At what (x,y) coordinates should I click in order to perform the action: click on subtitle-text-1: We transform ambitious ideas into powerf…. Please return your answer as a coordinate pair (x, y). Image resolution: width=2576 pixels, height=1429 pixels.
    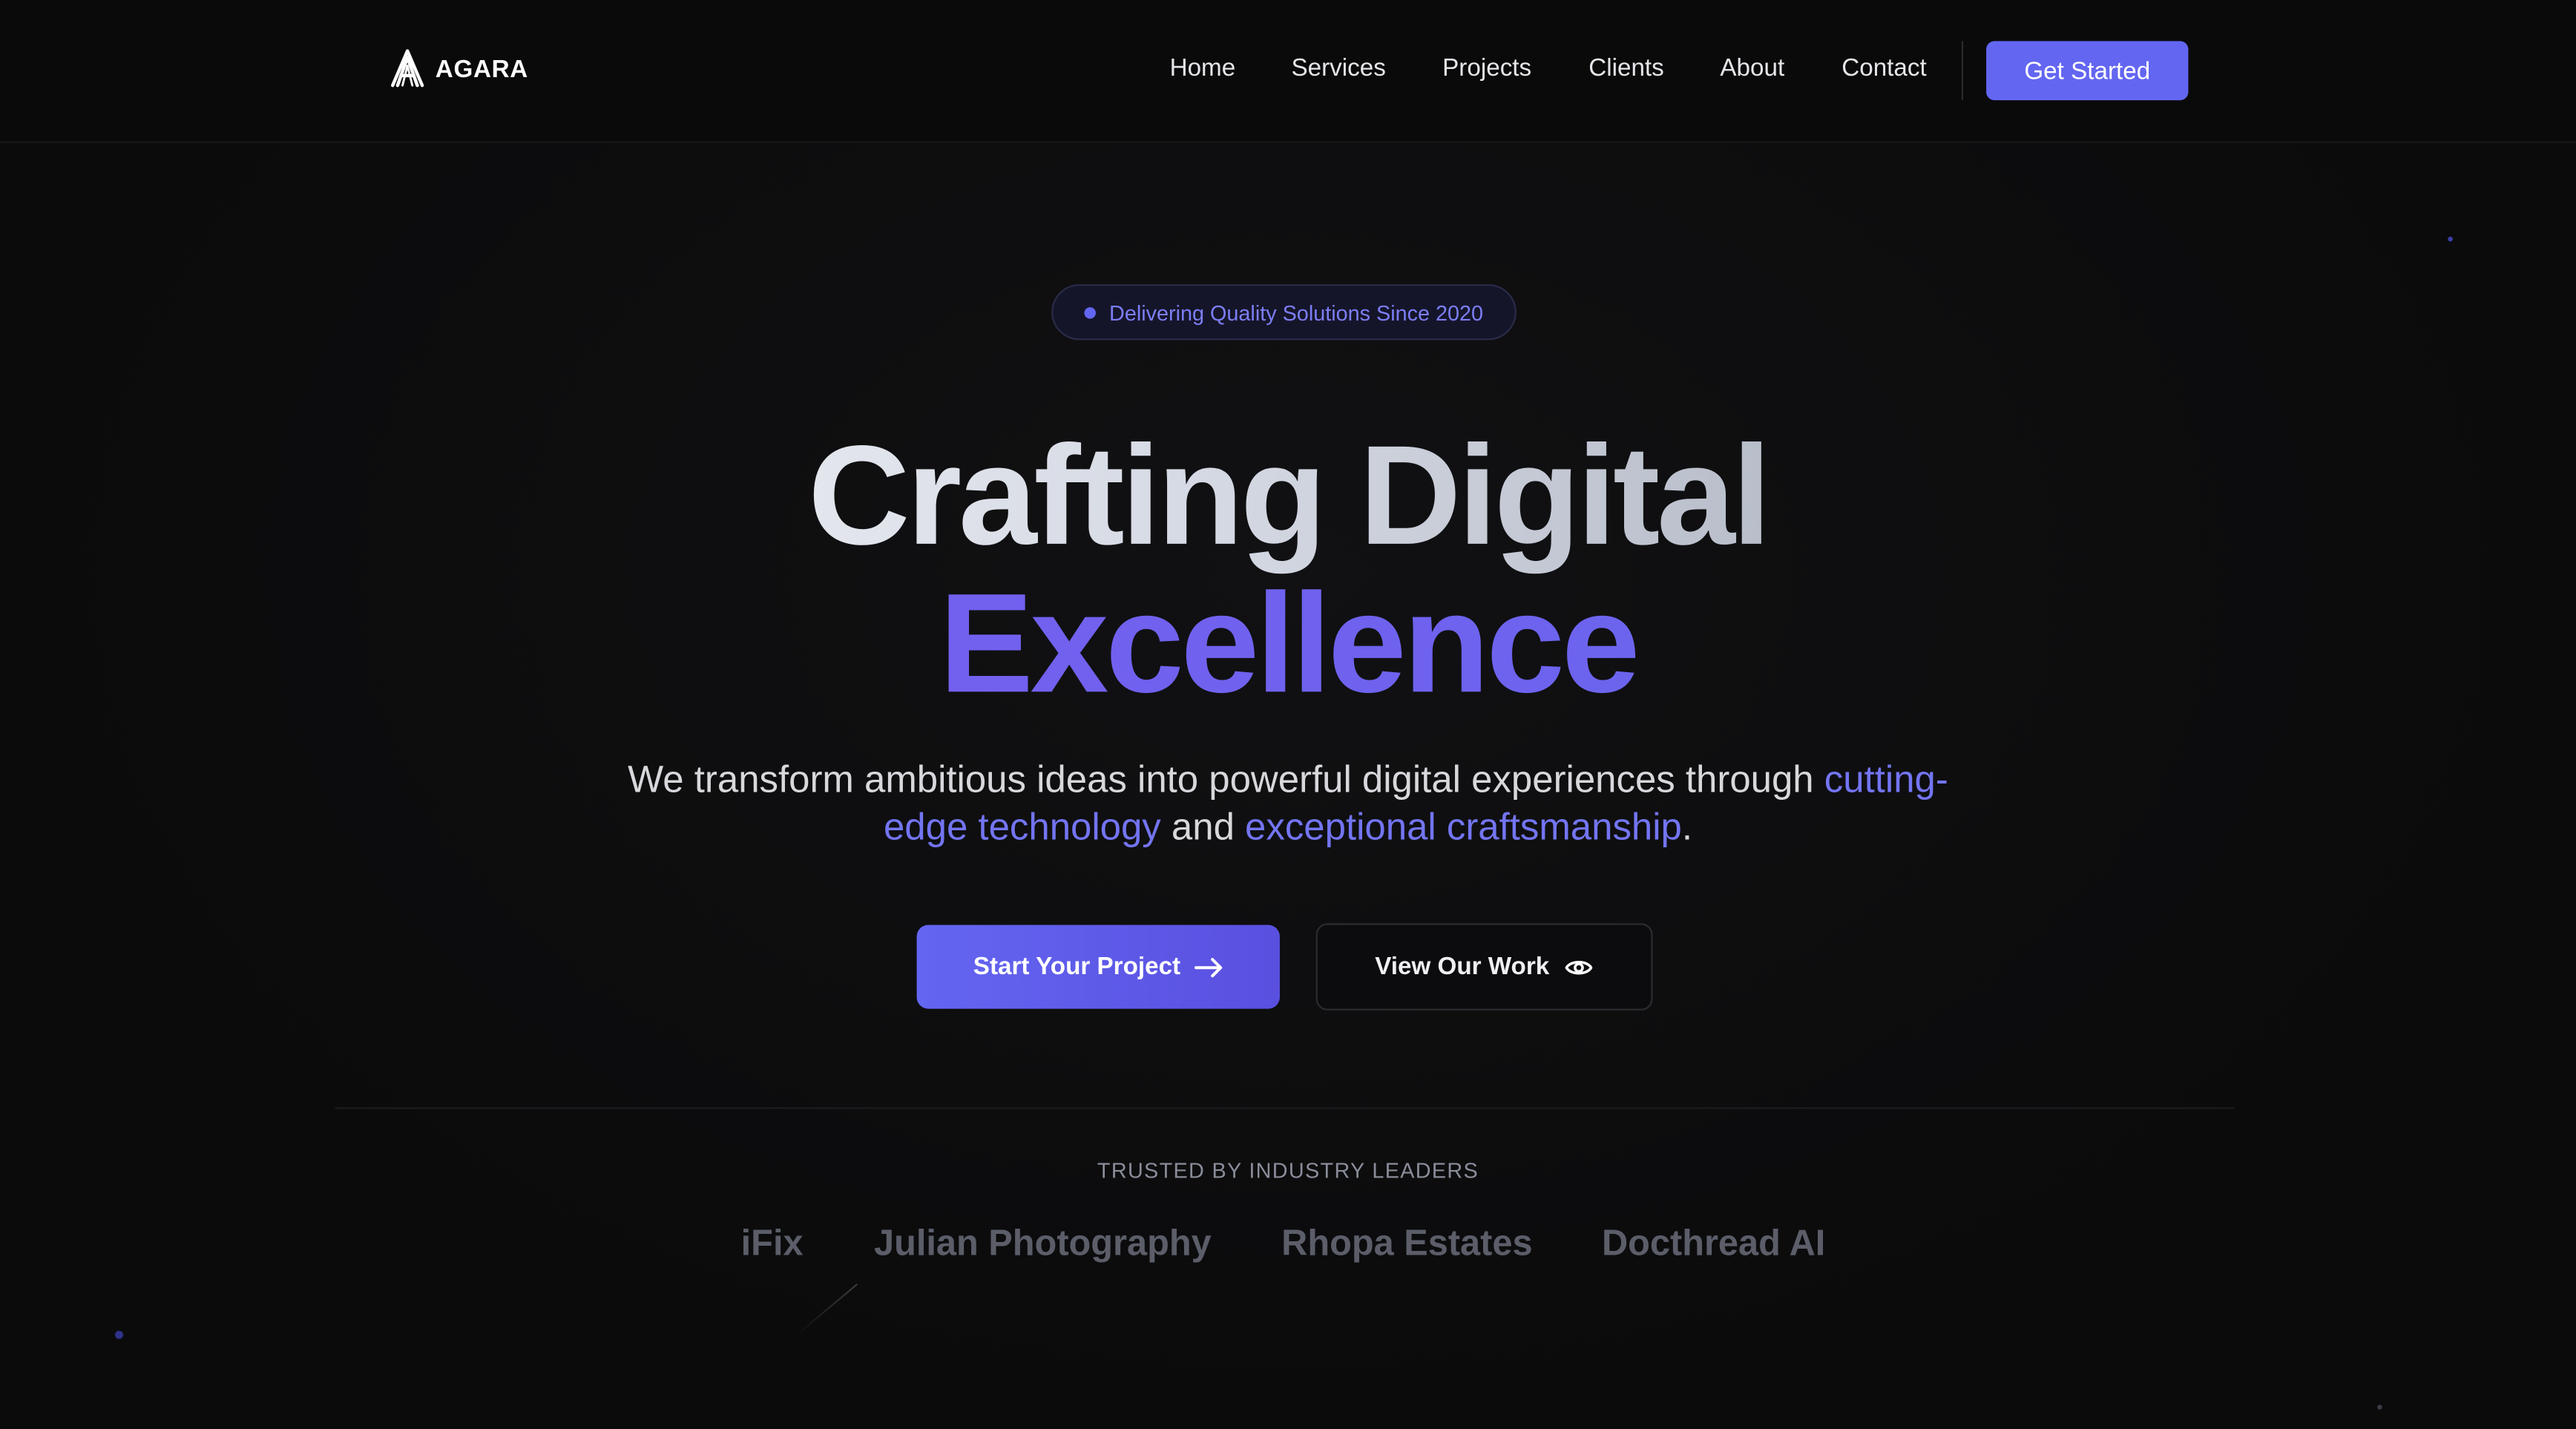
    Looking at the image, I should click on (1226, 779).